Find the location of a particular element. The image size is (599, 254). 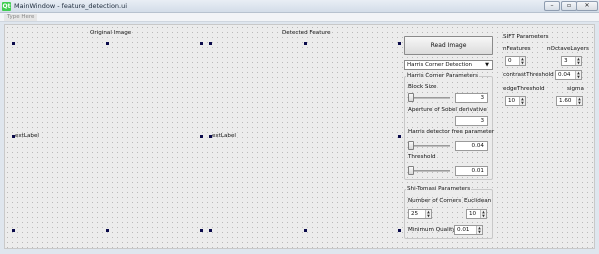

chevron-down-icon: ▼ is located at coordinates (487, 65).